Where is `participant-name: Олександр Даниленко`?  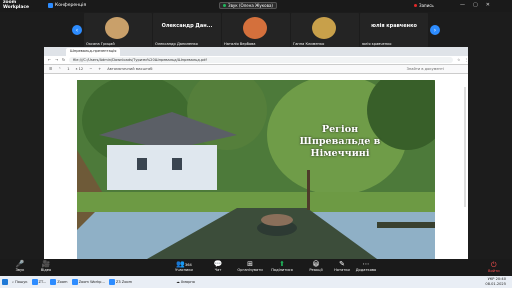
participant-name: Олександр Даниленко is located at coordinates (176, 44).